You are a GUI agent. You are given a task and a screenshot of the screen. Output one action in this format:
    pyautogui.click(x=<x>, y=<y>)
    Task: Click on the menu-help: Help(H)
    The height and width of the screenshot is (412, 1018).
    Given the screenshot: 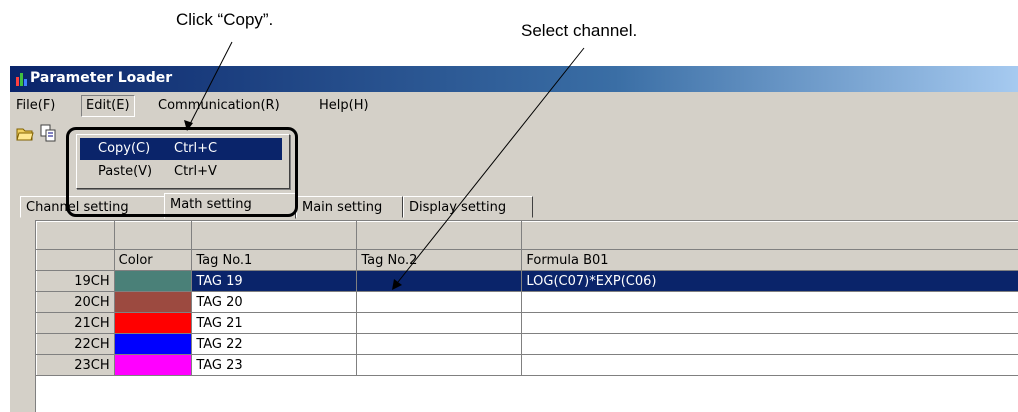 What is the action you would take?
    pyautogui.click(x=344, y=106)
    